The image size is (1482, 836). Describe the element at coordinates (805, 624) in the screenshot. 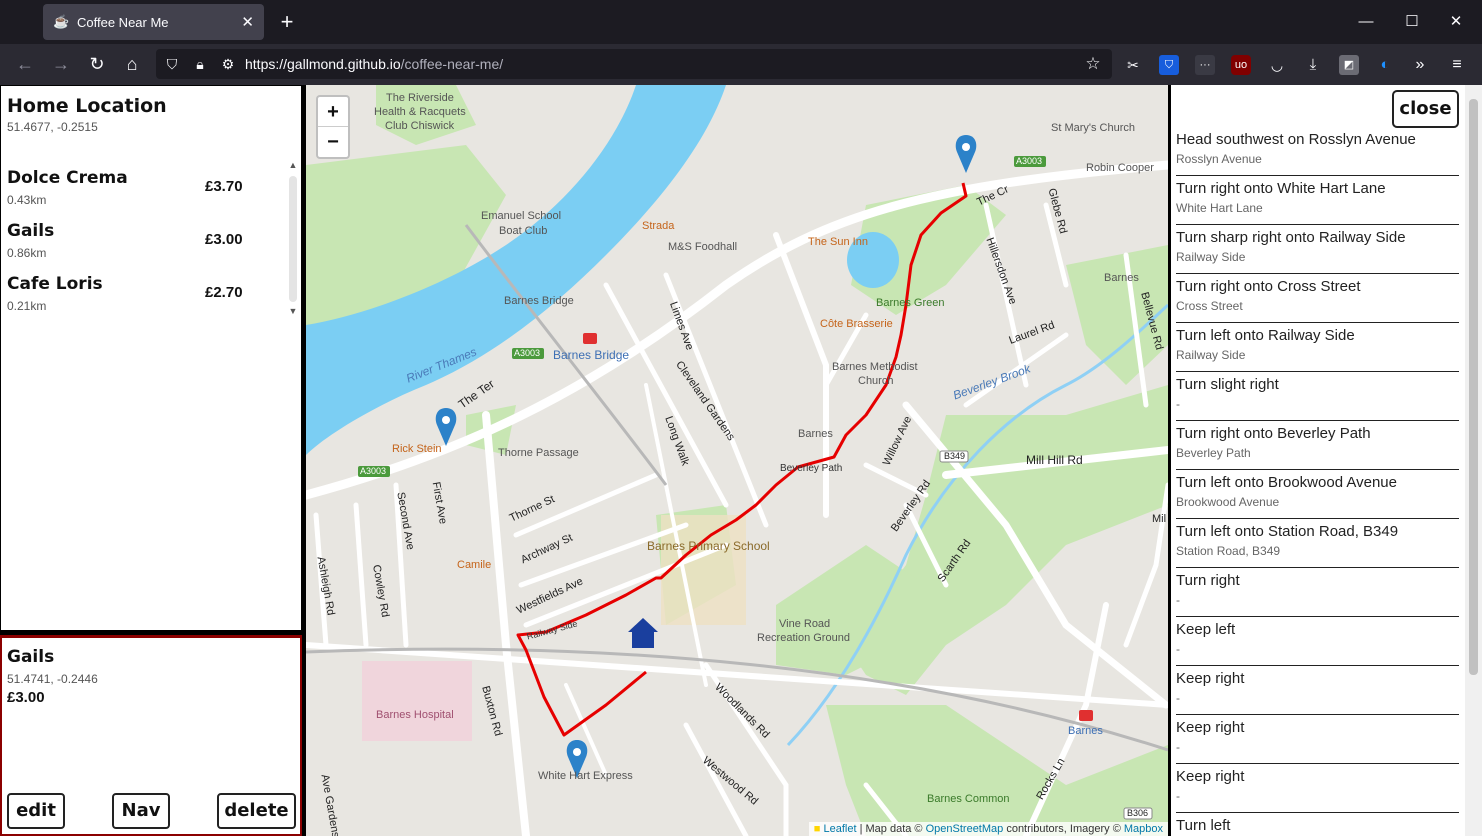

I see `map-label: Vine Road` at that location.